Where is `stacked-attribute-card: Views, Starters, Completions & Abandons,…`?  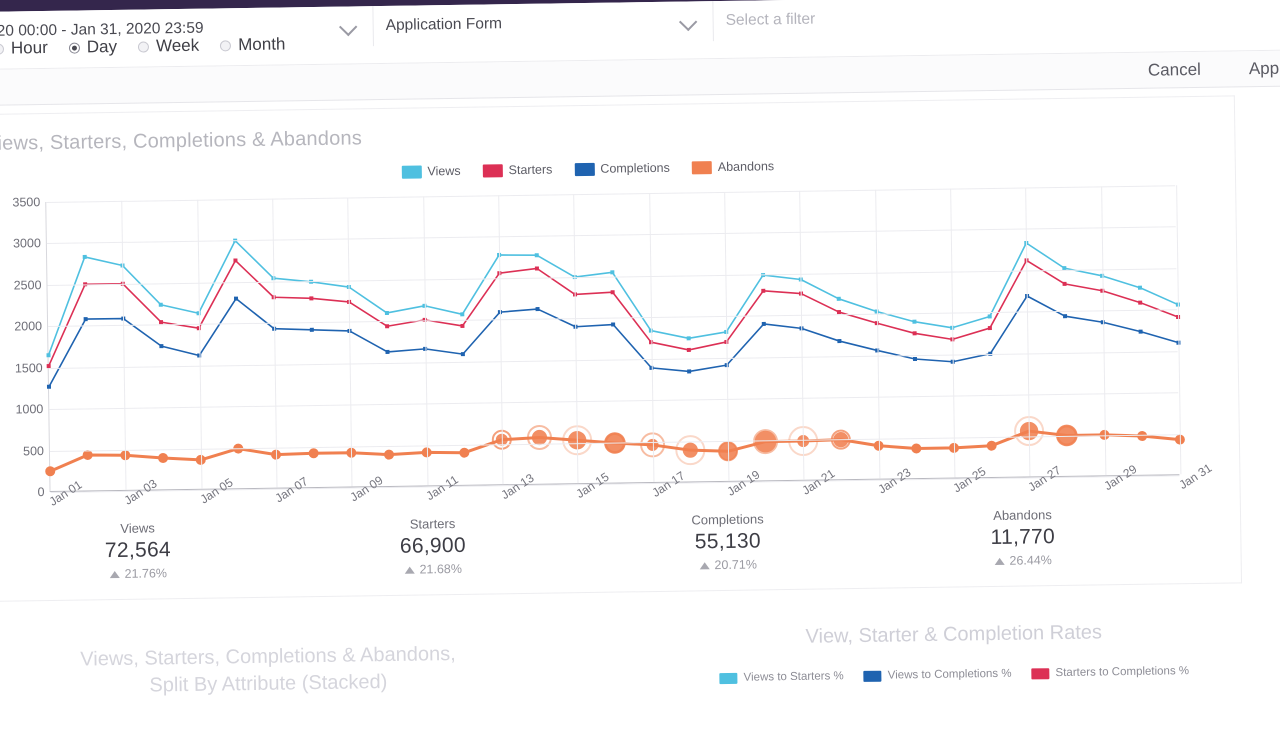 stacked-attribute-card: Views, Starters, Completions & Abandons,… is located at coordinates (294, 670).